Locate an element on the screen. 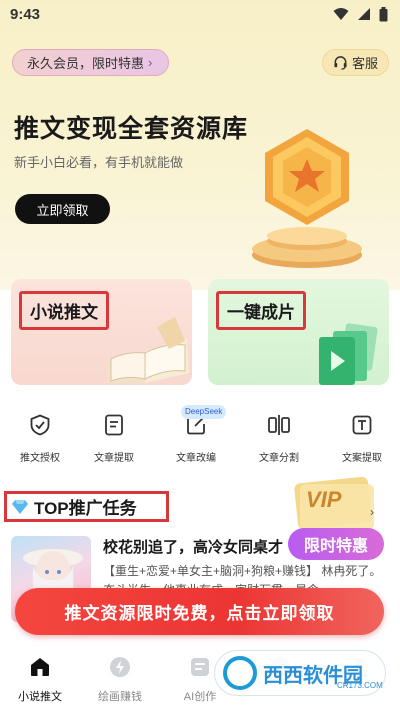 The width and height of the screenshot is (400, 711). article-title: 校花别追了，高冷女同桌才 is located at coordinates (193, 547).